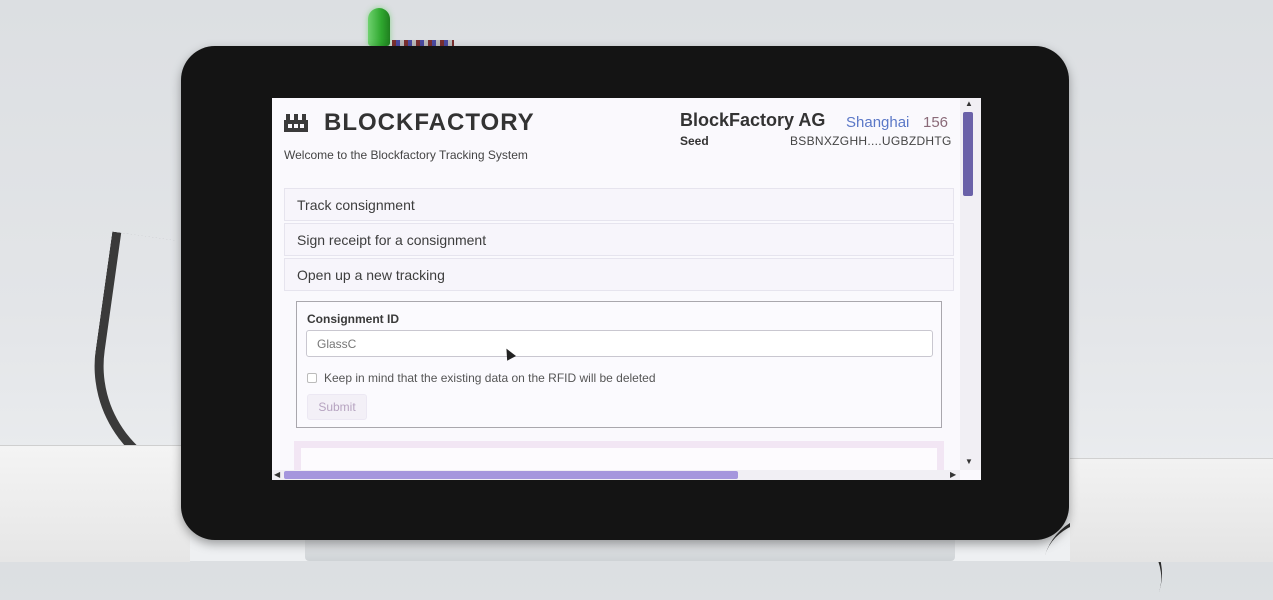  I want to click on horizontal-scrollbar: ◀ ▶, so click(616, 475).